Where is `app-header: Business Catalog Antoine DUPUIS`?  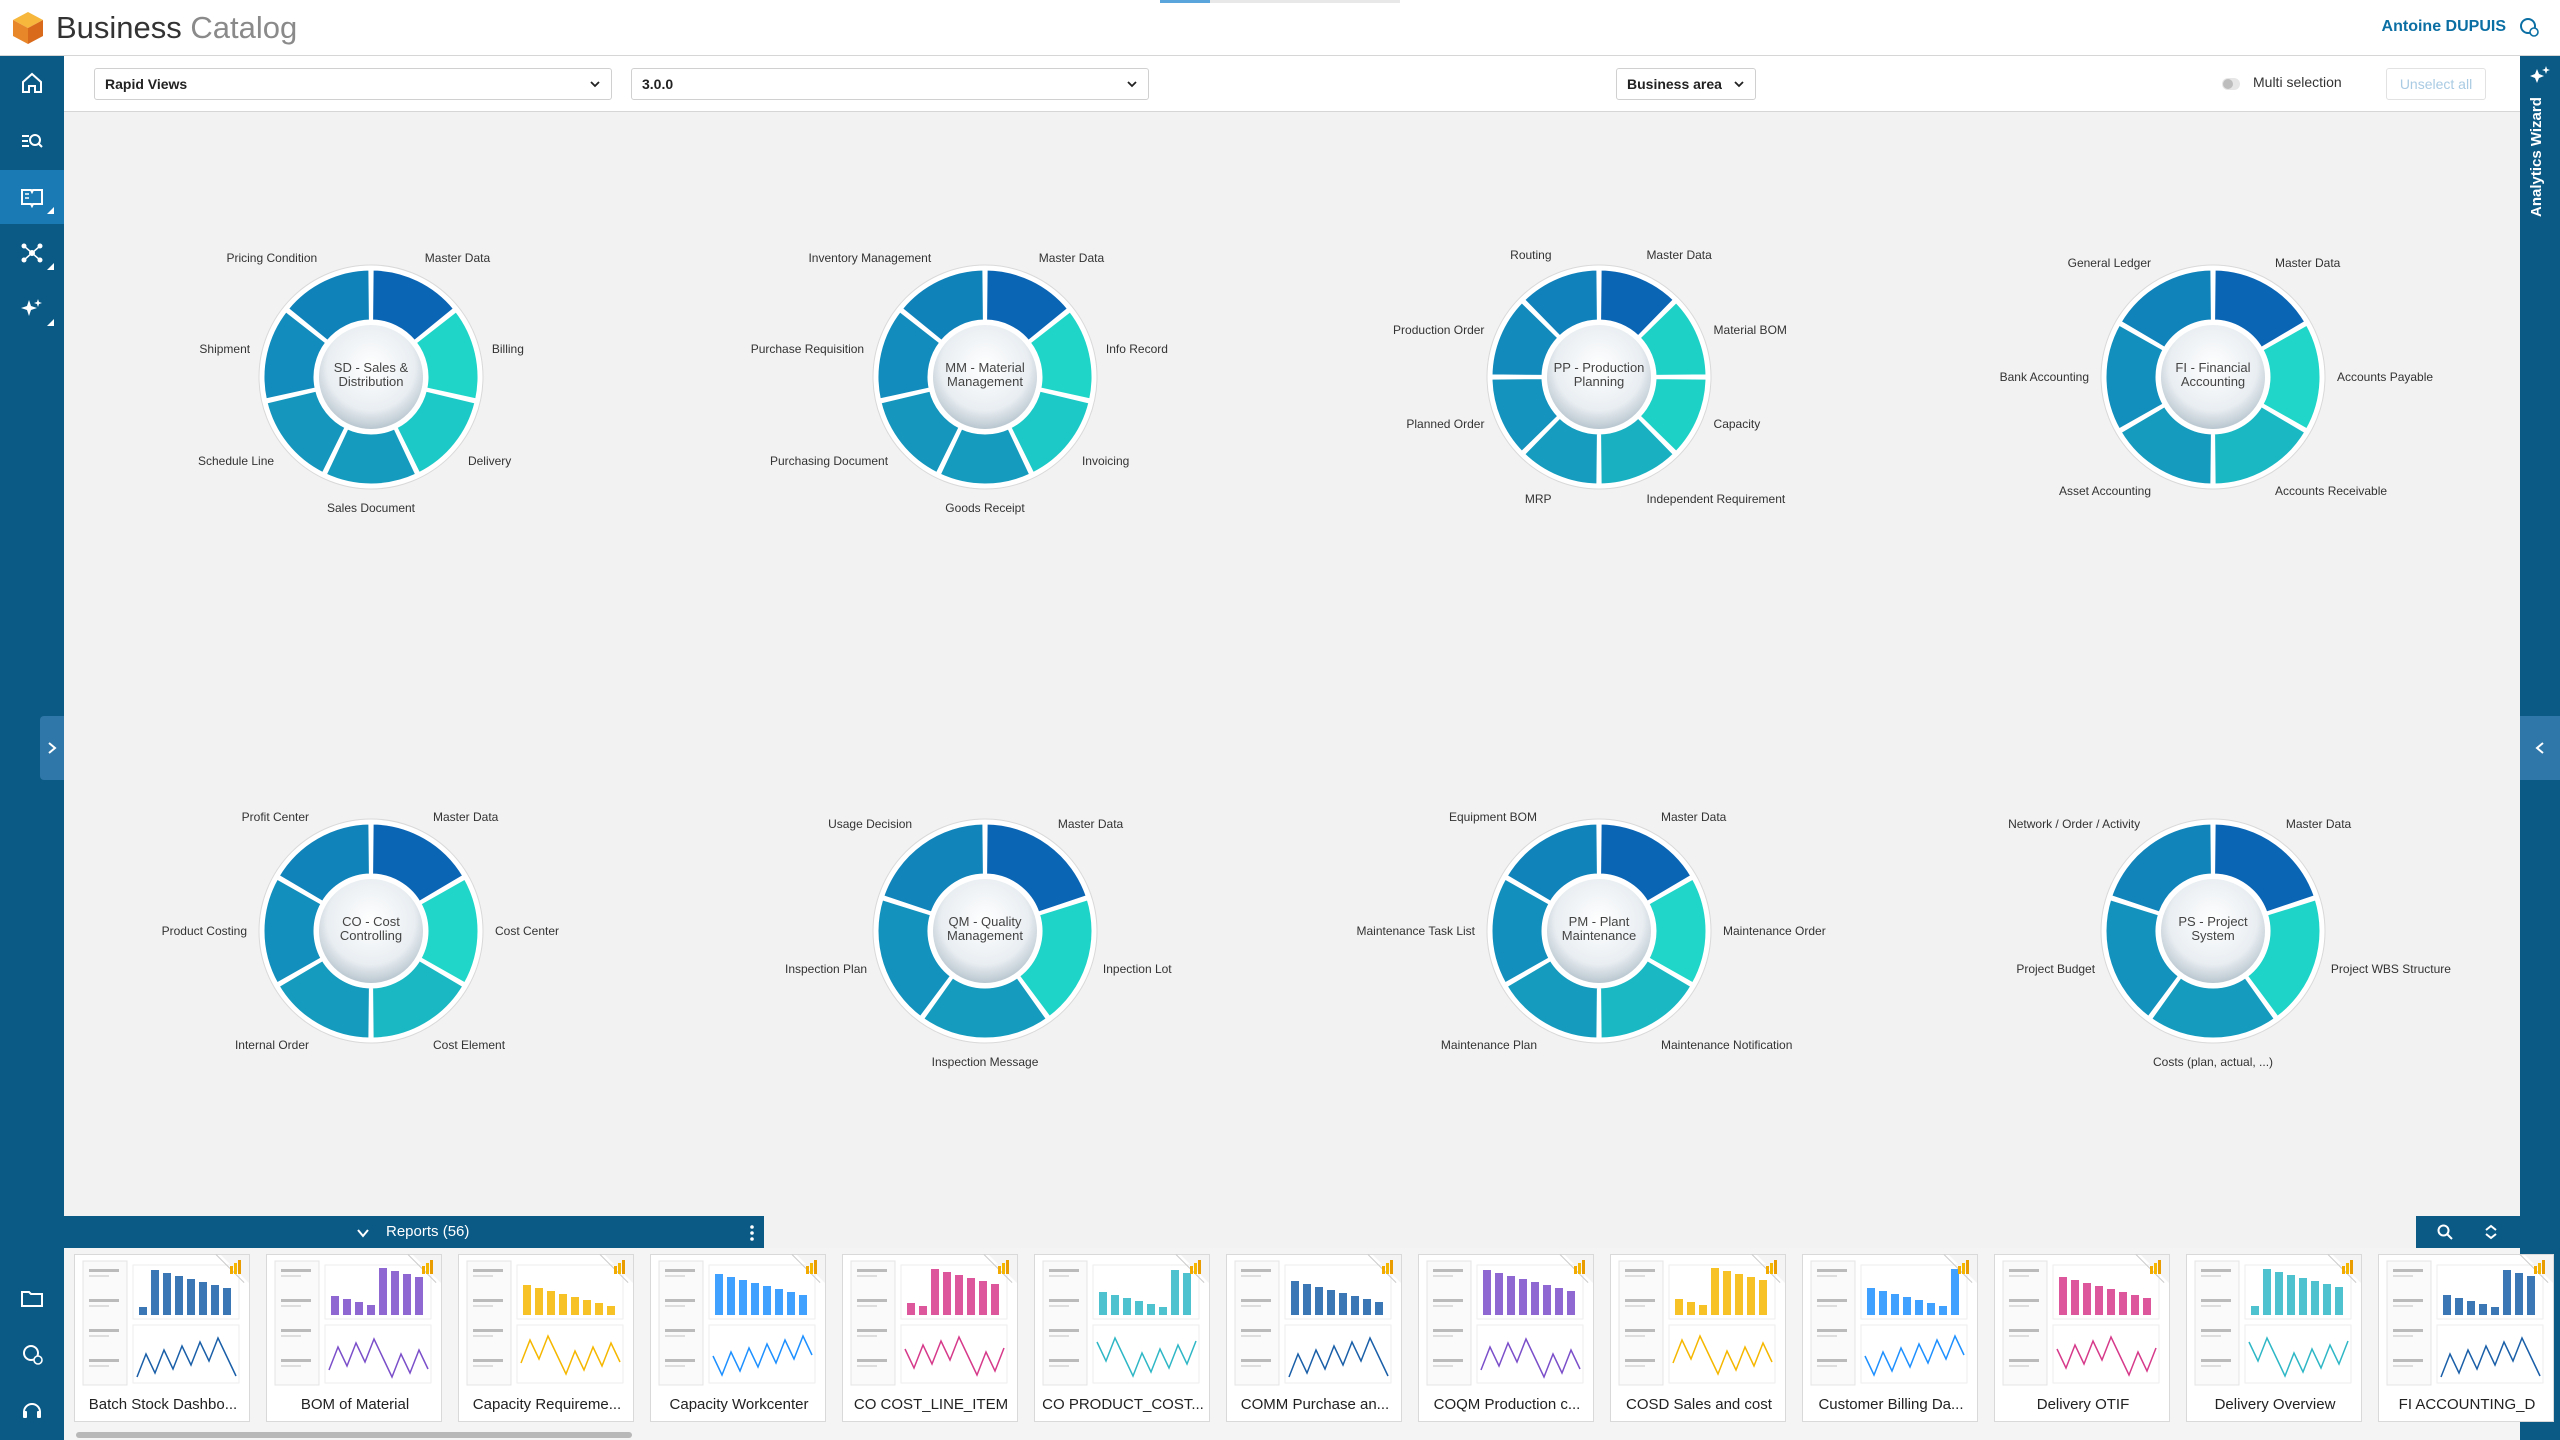 app-header: Business Catalog Antoine DUPUIS is located at coordinates (1280, 28).